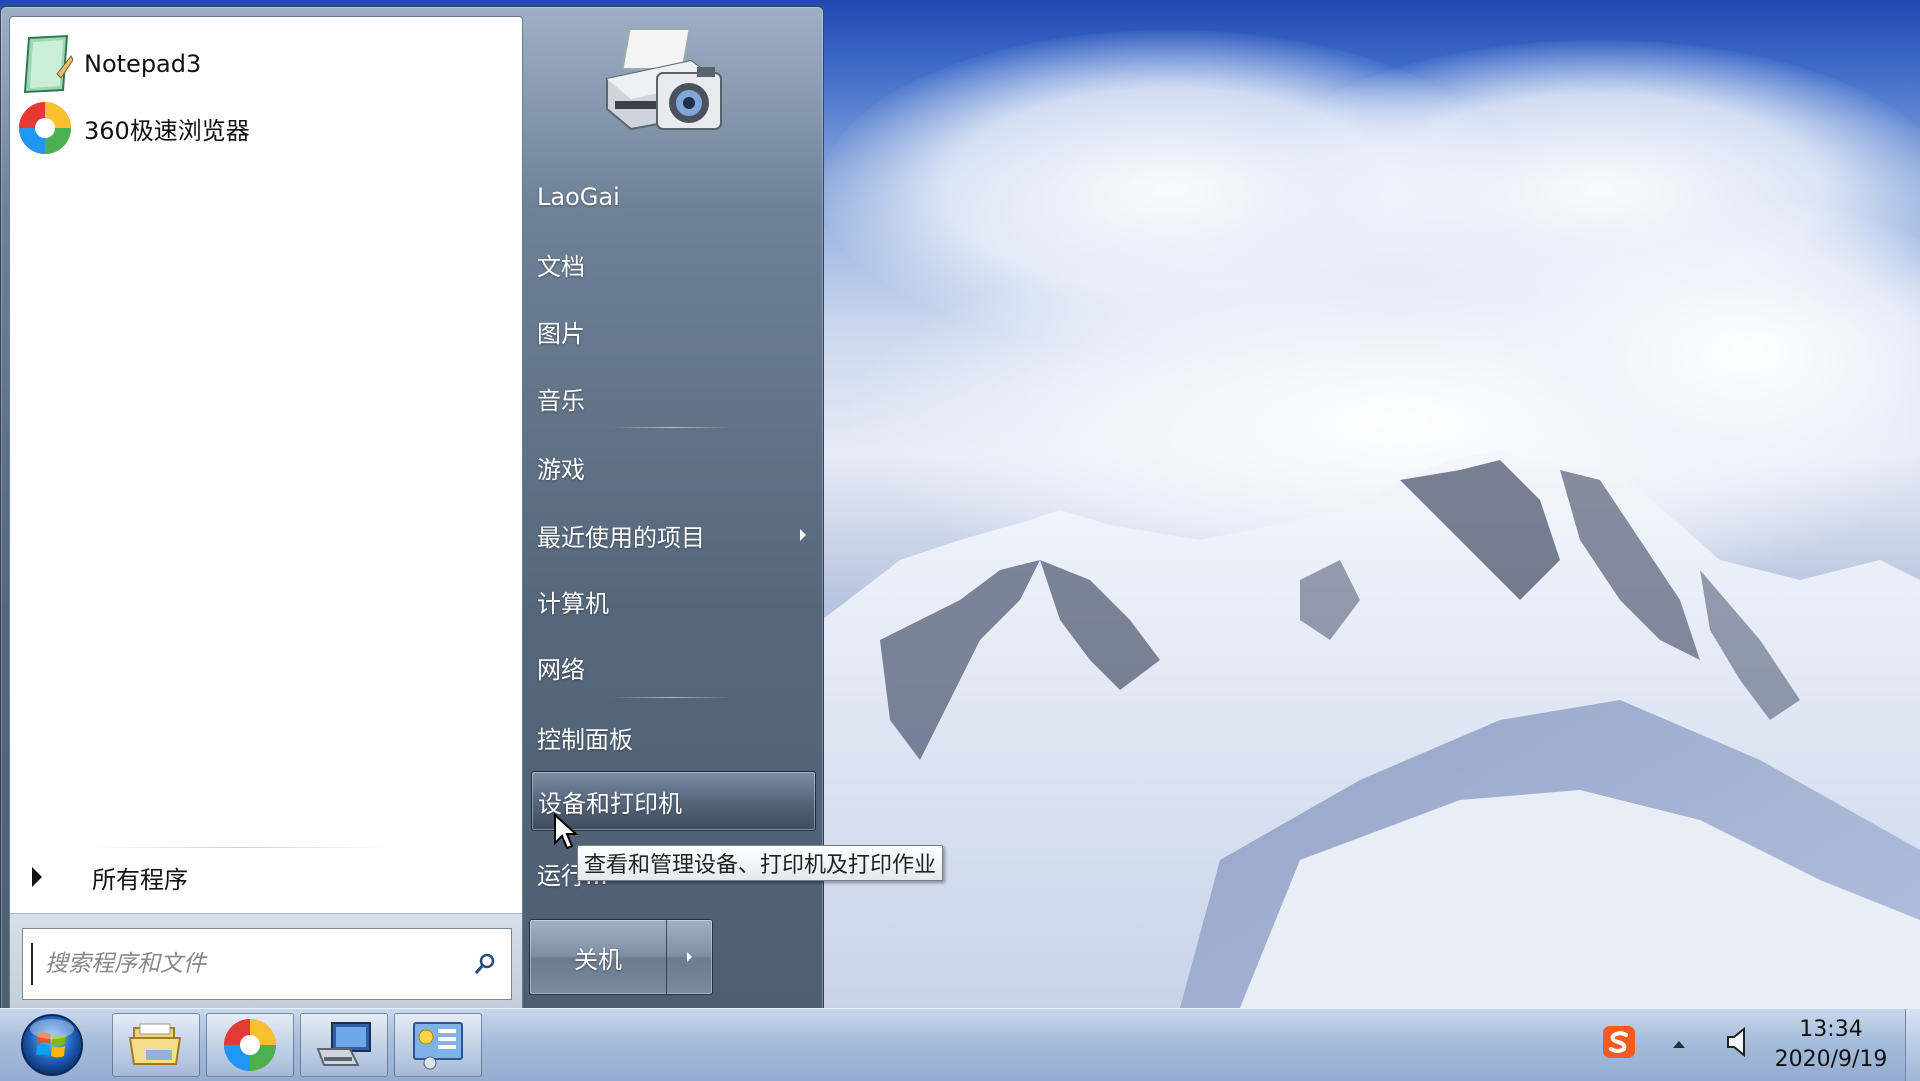  What do you see at coordinates (585, 739) in the screenshot?
I see `menu-item-label: 控制面板` at bounding box center [585, 739].